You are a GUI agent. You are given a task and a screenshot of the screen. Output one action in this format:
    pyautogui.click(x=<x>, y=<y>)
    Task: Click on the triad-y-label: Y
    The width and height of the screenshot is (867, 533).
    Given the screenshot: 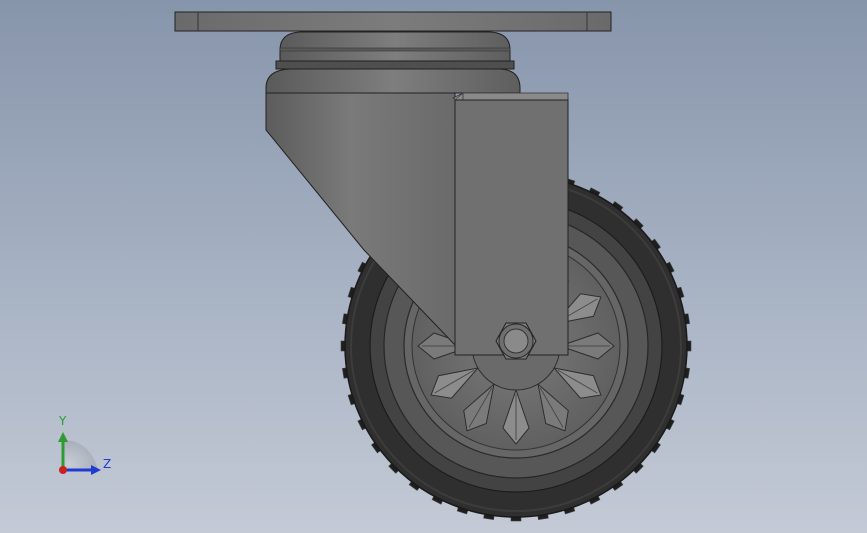 What is the action you would take?
    pyautogui.click(x=63, y=421)
    